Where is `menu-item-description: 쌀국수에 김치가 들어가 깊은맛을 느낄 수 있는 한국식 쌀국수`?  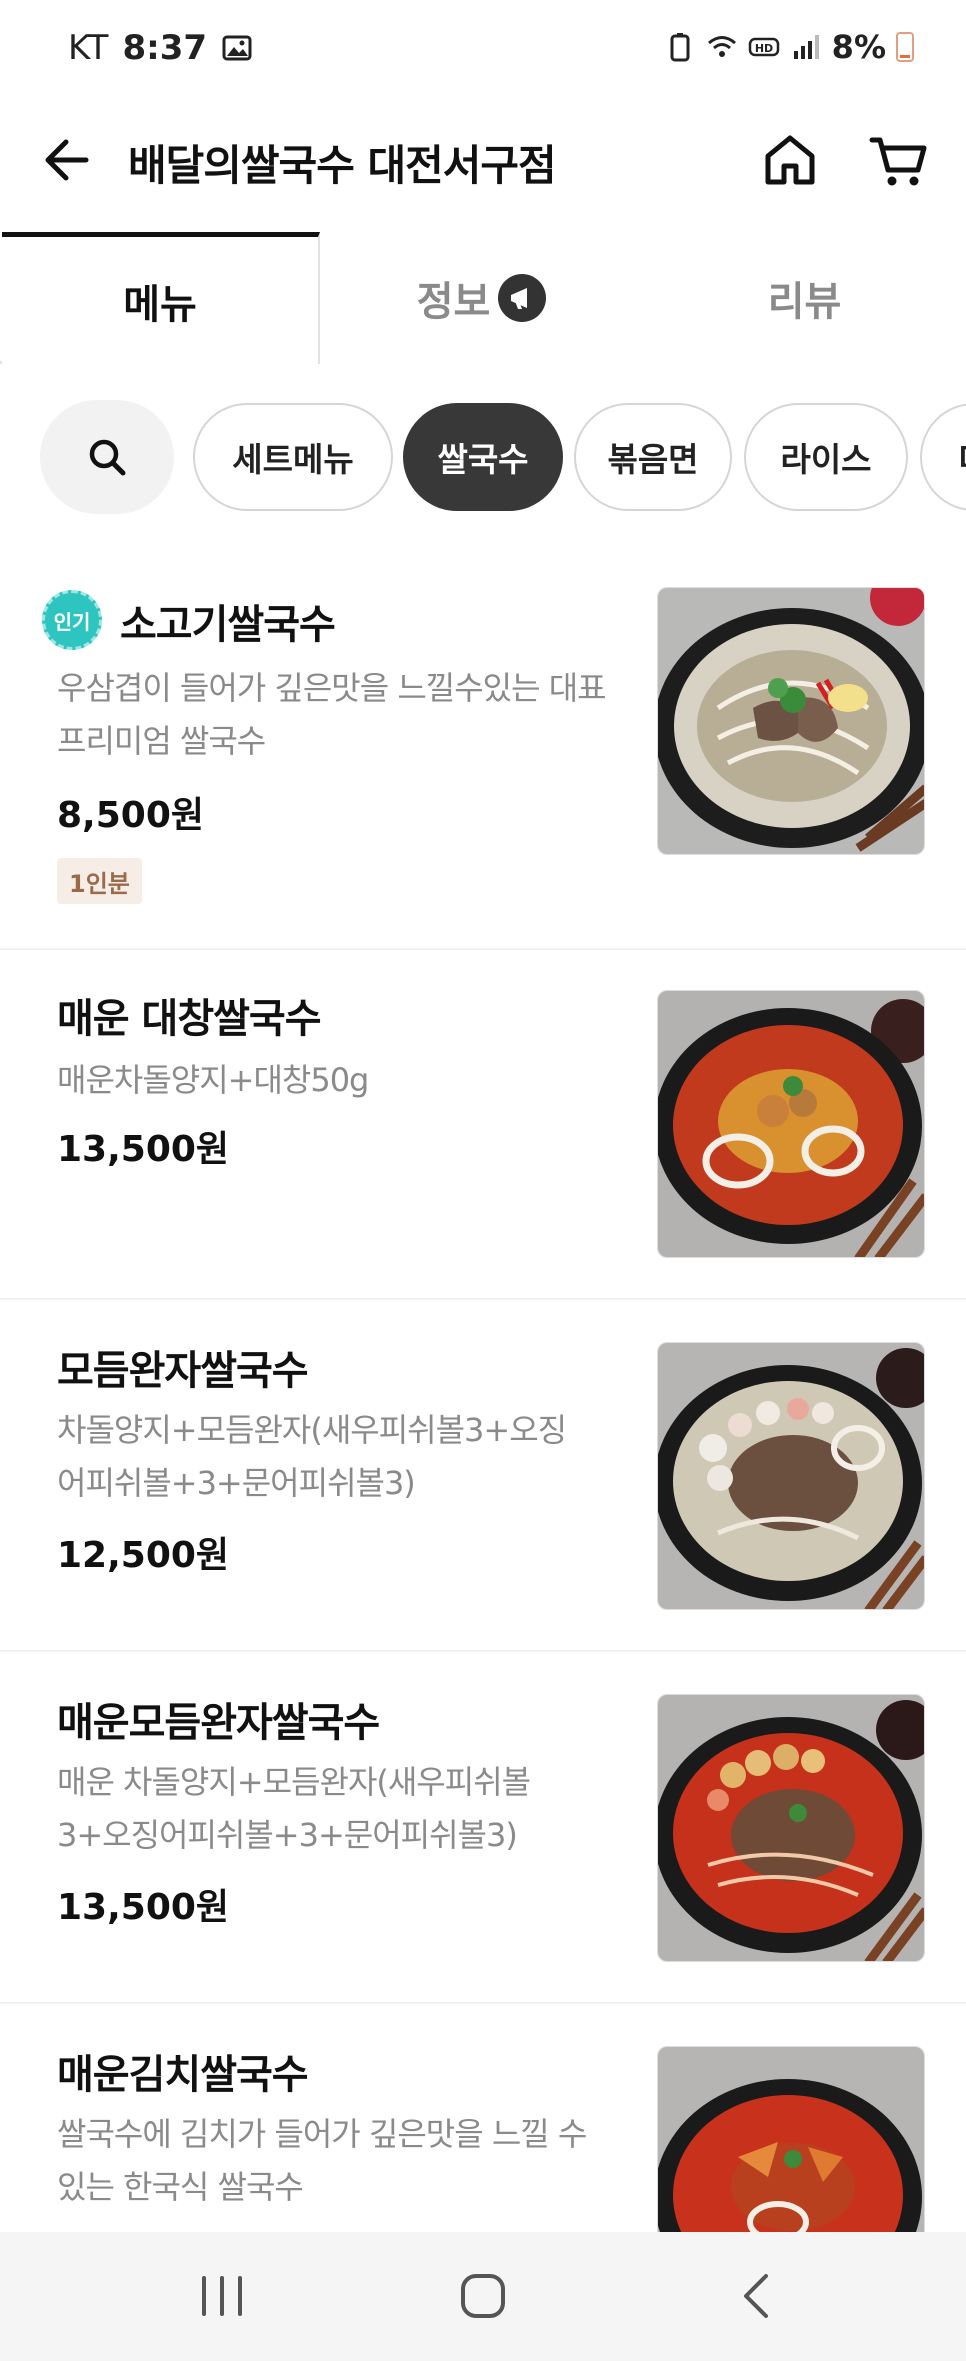
menu-item-description: 쌀국수에 김치가 들어가 깊은맛을 느낄 수 있는 한국식 쌀국수 is located at coordinates (357, 2161).